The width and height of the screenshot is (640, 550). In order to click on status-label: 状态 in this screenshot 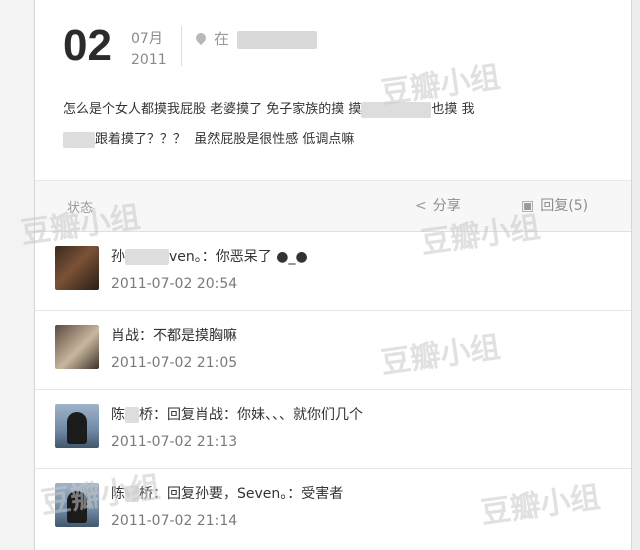, I will do `click(80, 208)`.